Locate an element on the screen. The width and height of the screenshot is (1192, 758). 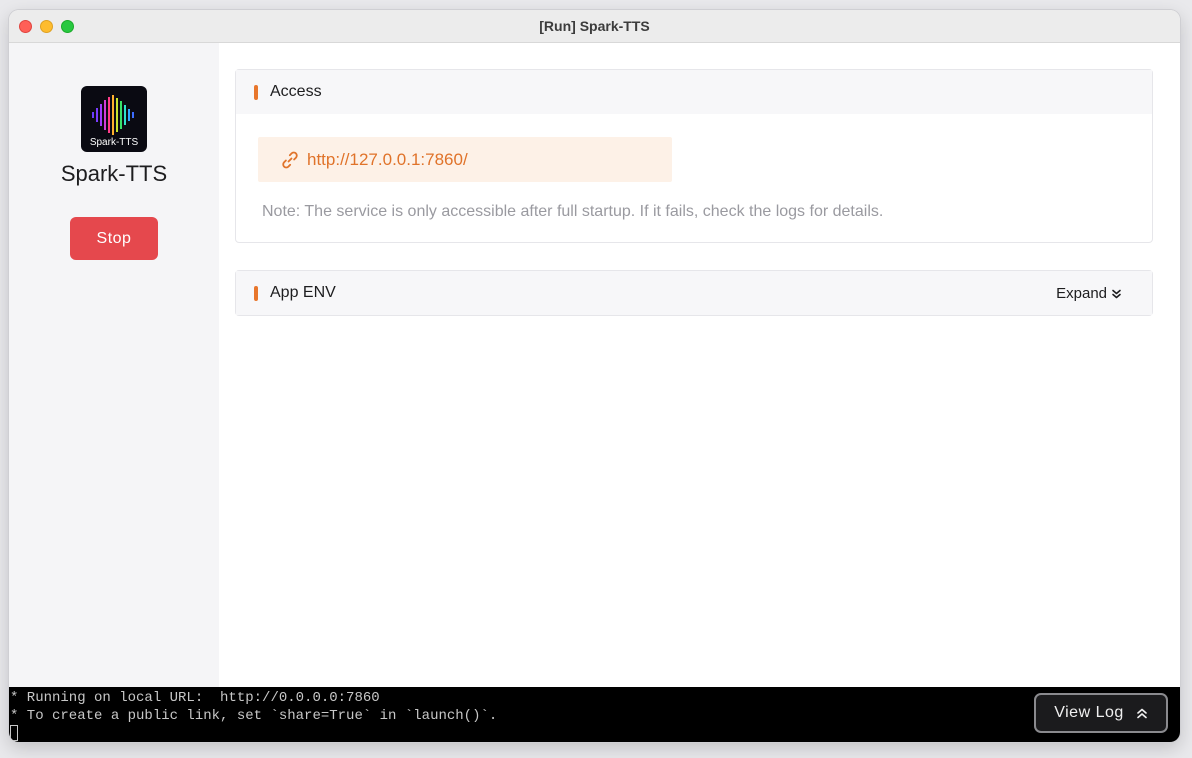
stop-button: Stop is located at coordinates (114, 238).